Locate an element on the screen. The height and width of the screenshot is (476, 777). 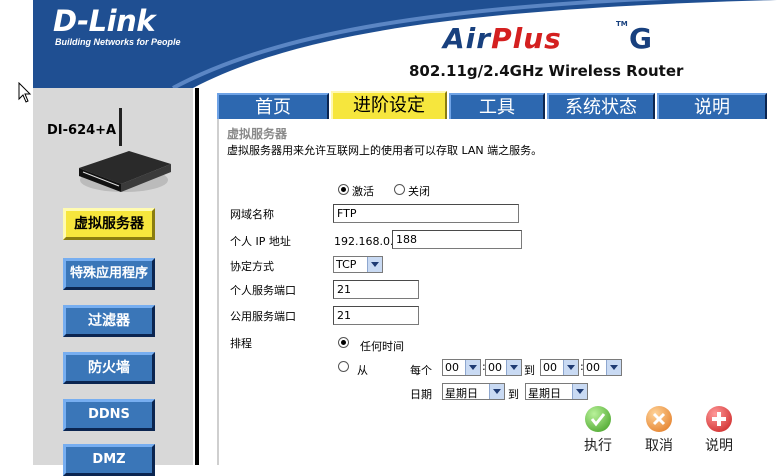
airplus-logo: AirPlus is located at coordinates (502, 38).